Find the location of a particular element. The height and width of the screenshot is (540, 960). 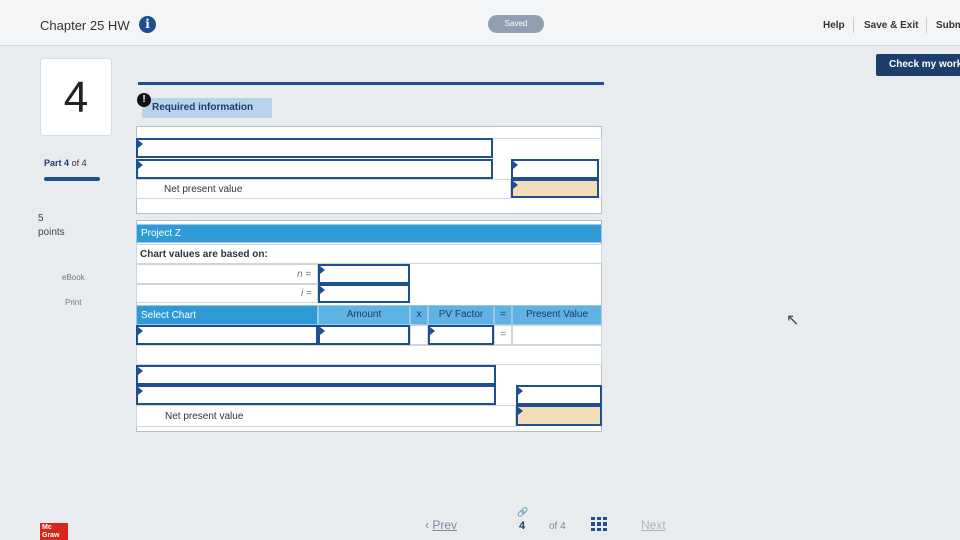

interest-rate-input is located at coordinates (364, 293).